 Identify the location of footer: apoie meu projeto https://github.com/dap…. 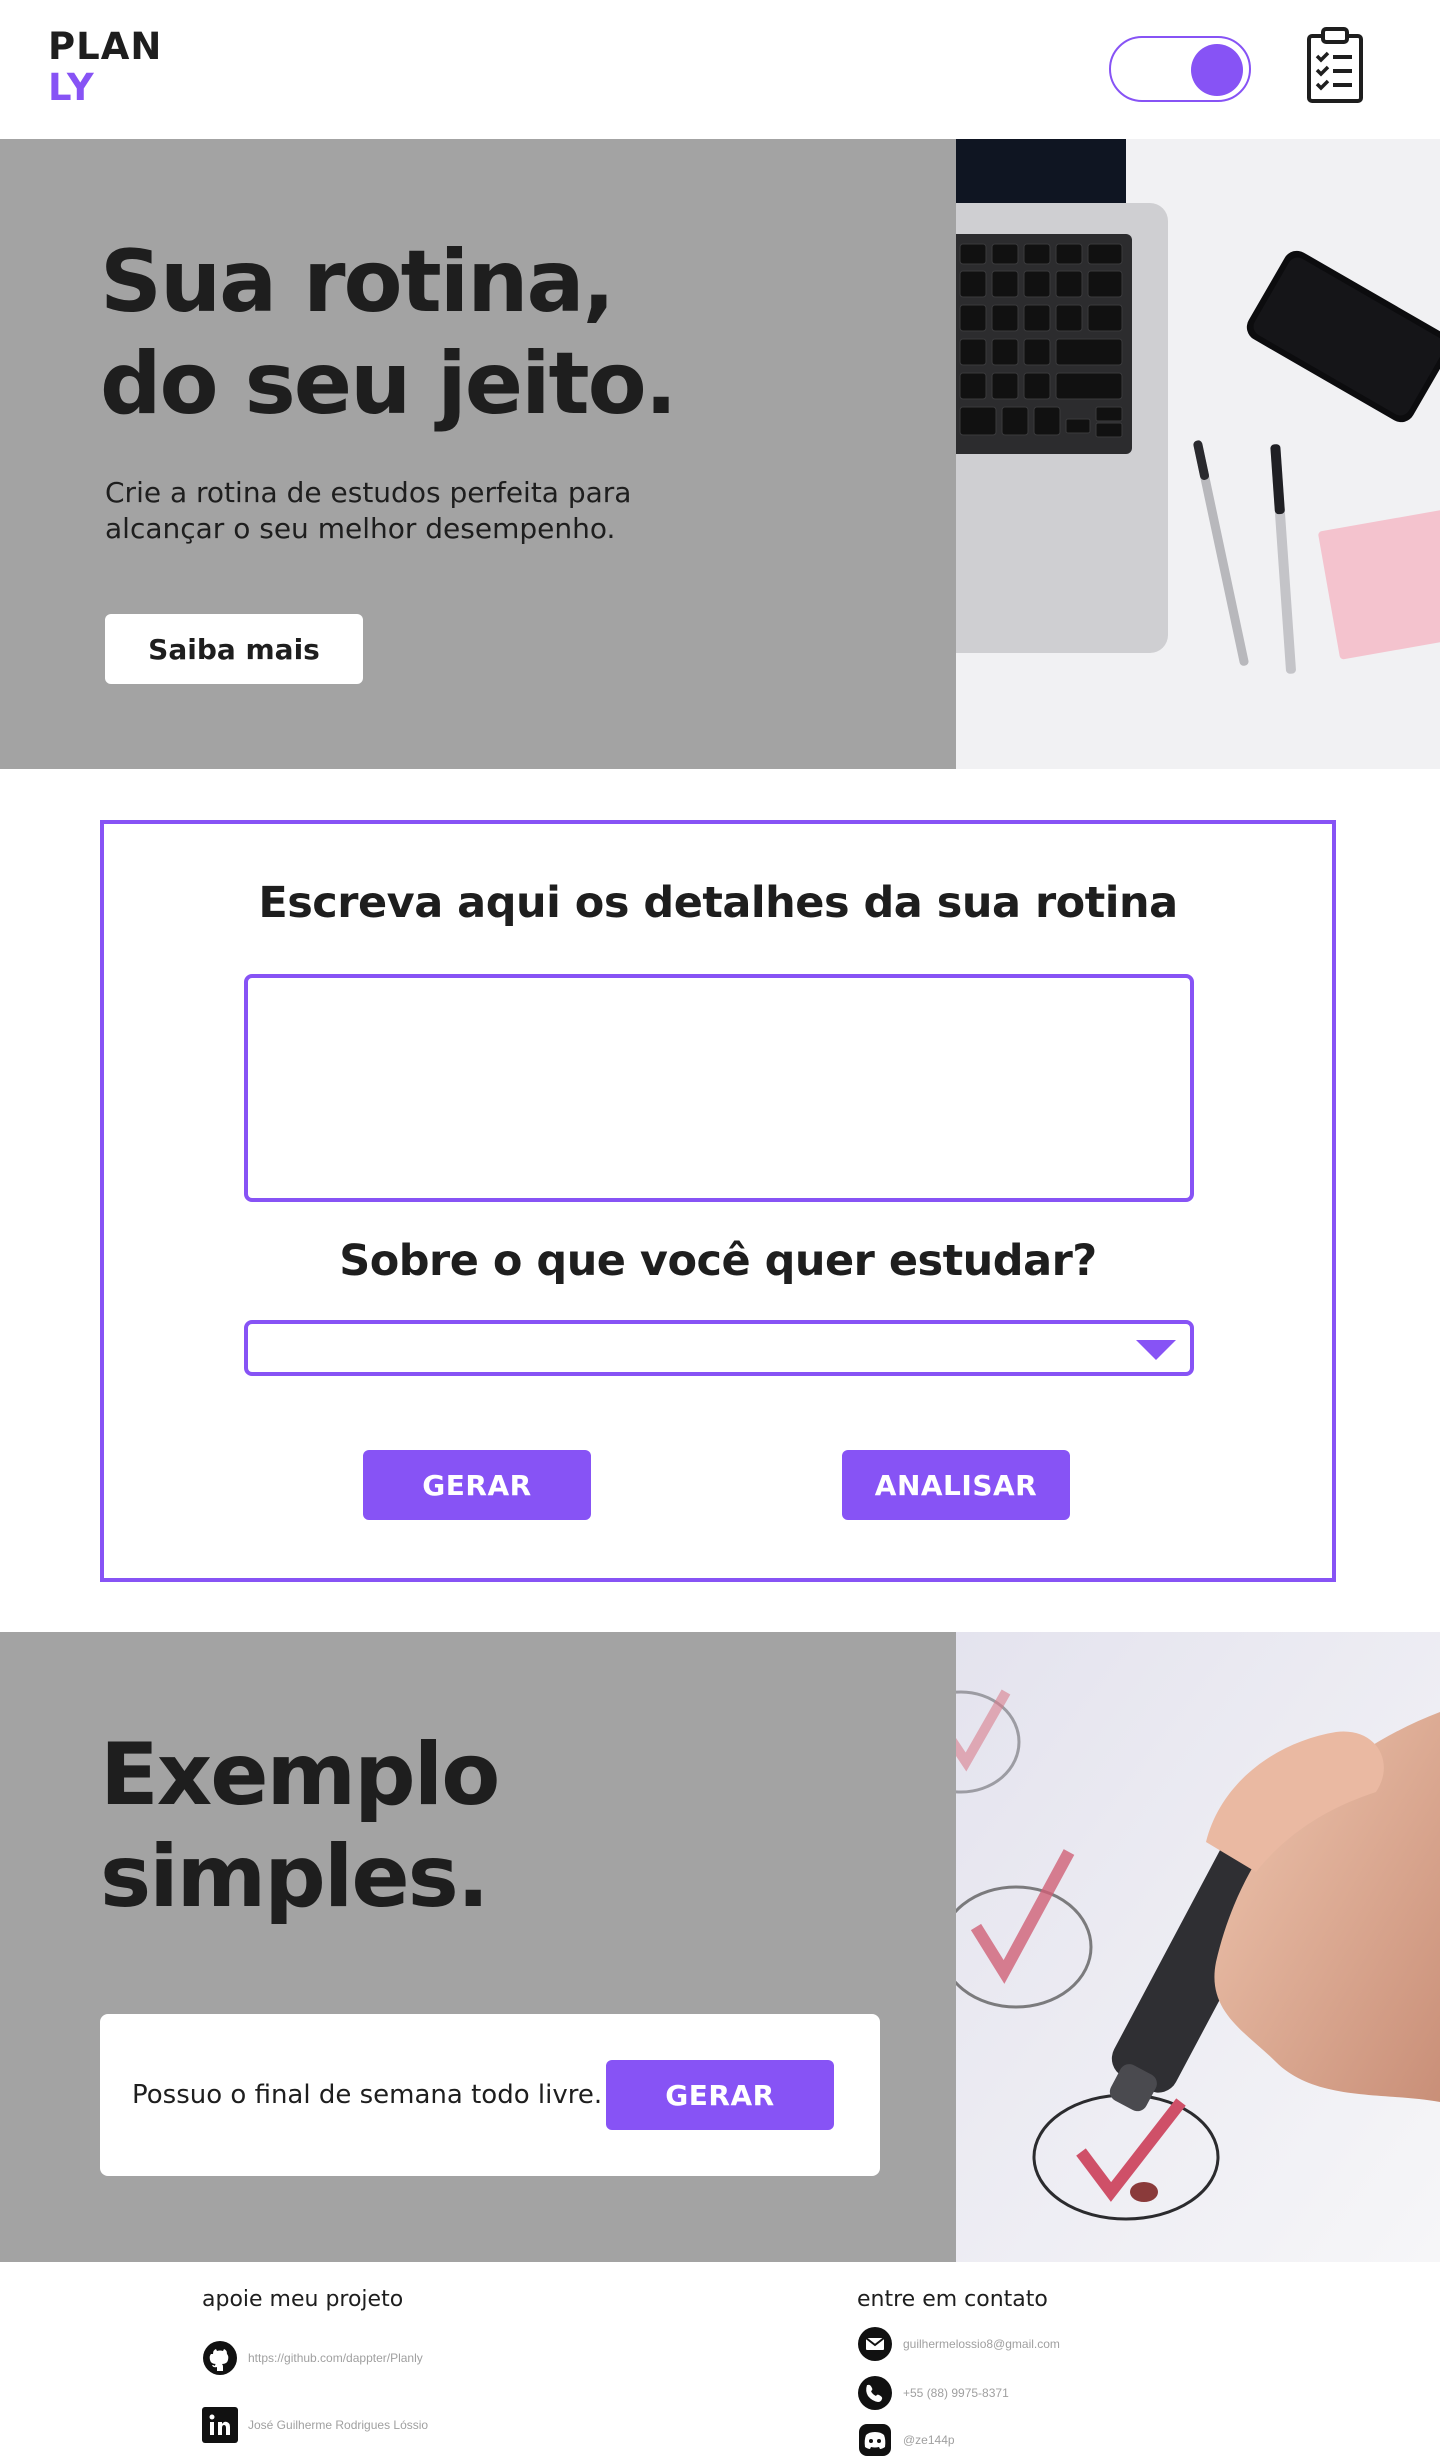
(720, 2363).